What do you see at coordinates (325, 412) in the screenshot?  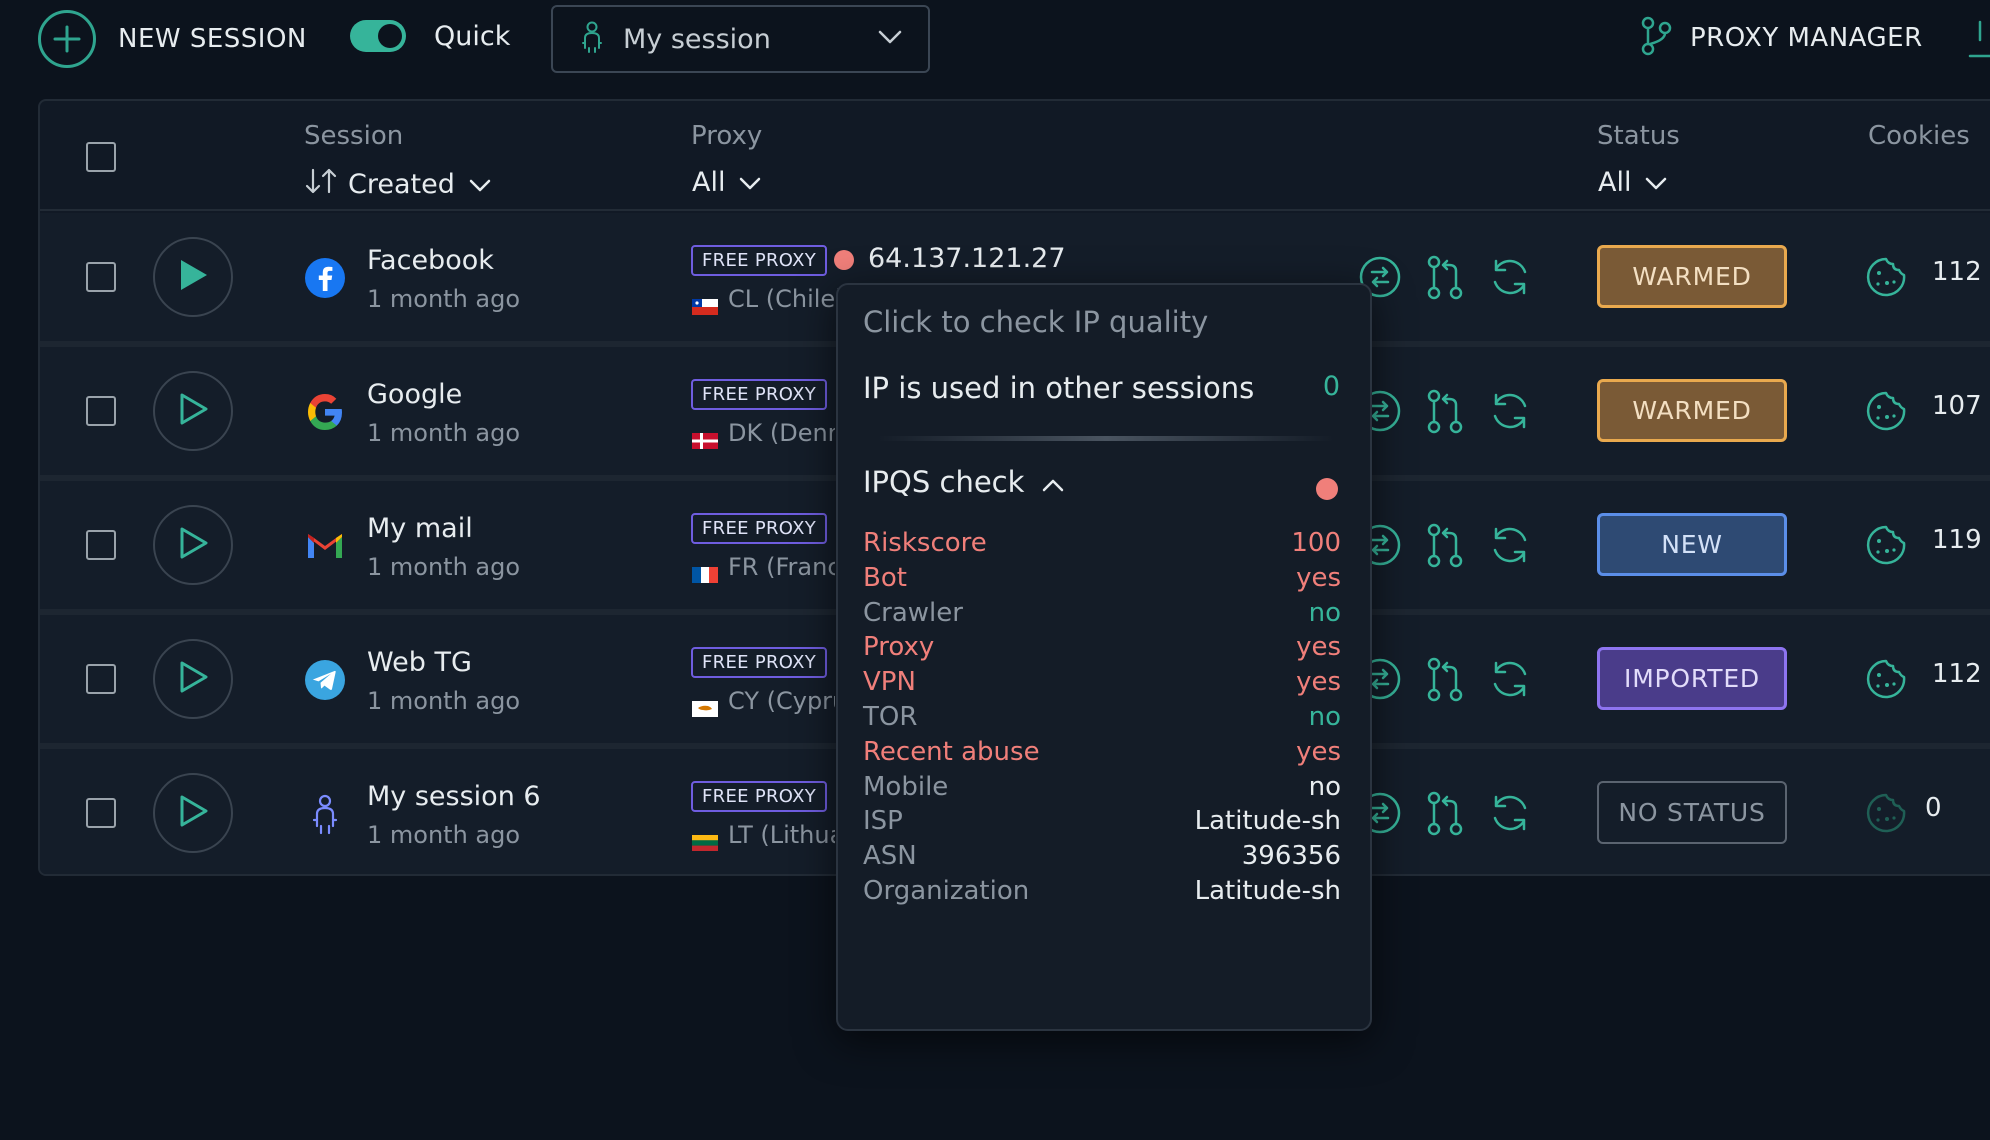 I see `google-icon` at bounding box center [325, 412].